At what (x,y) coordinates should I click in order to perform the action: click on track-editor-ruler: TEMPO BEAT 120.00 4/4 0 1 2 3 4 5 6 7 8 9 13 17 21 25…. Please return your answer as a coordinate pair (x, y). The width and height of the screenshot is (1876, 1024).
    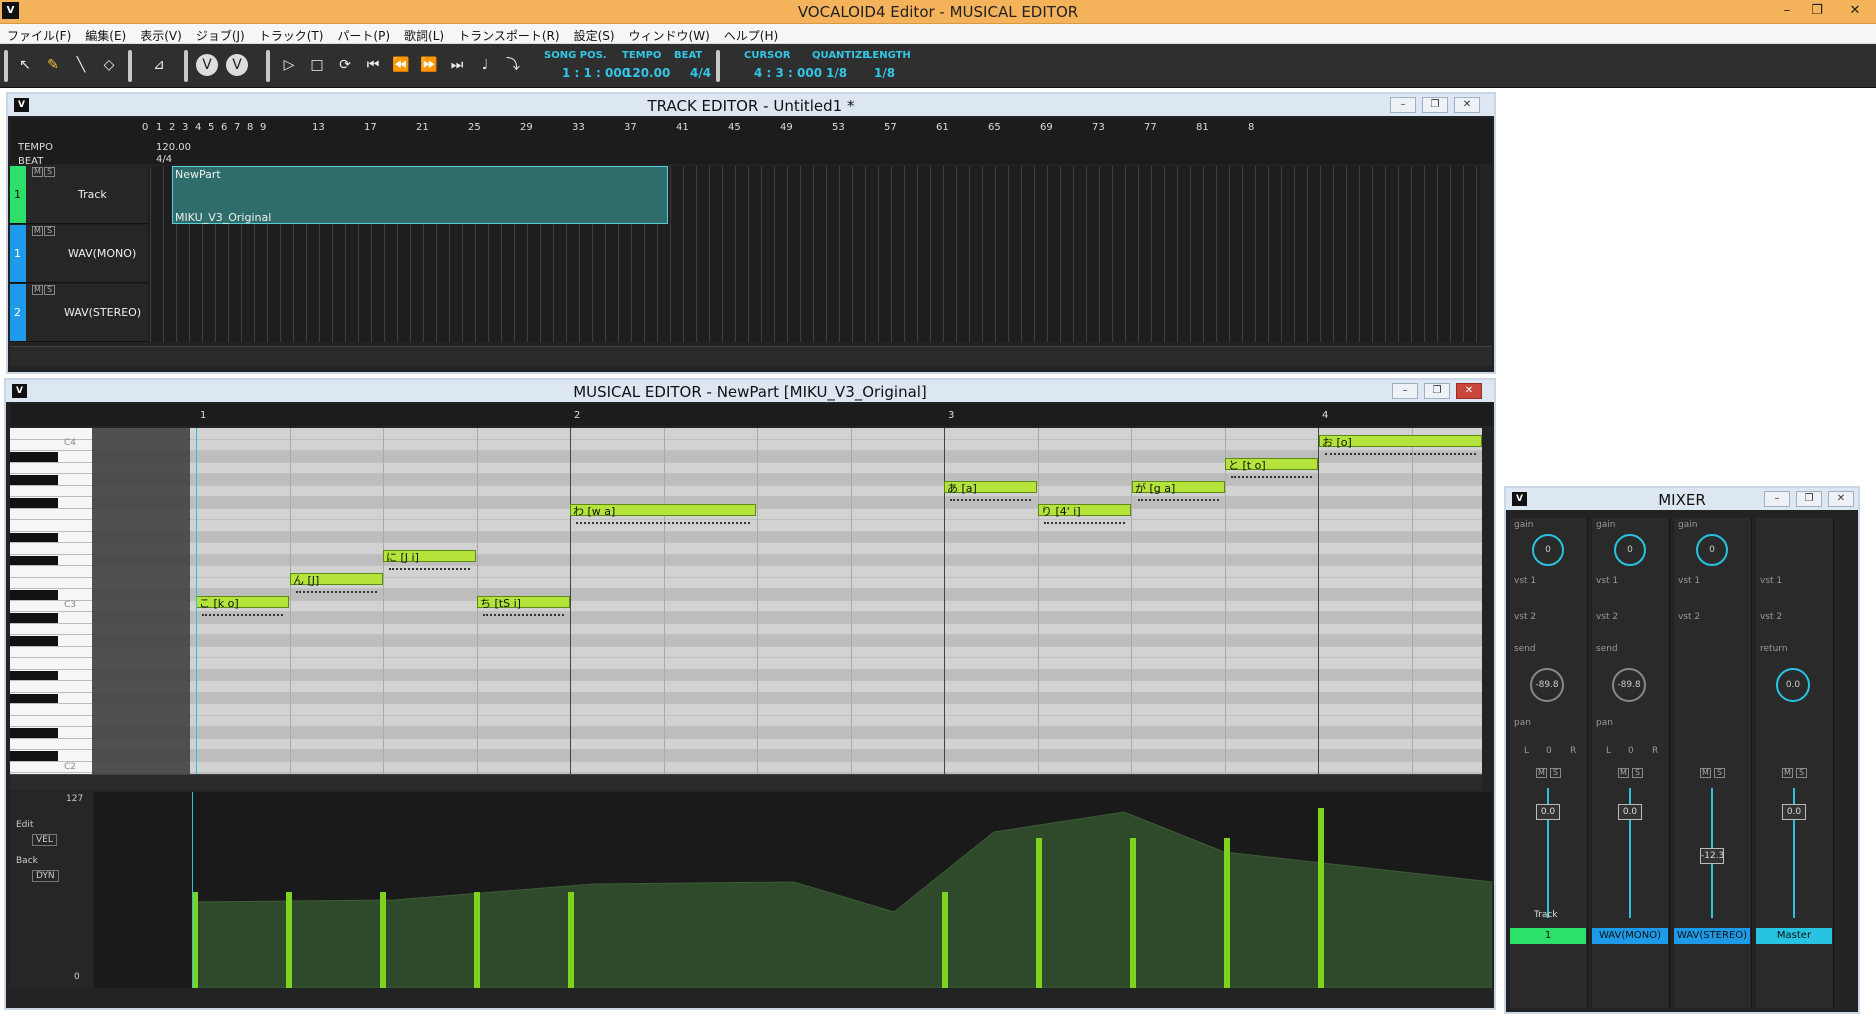
    Looking at the image, I should click on (751, 142).